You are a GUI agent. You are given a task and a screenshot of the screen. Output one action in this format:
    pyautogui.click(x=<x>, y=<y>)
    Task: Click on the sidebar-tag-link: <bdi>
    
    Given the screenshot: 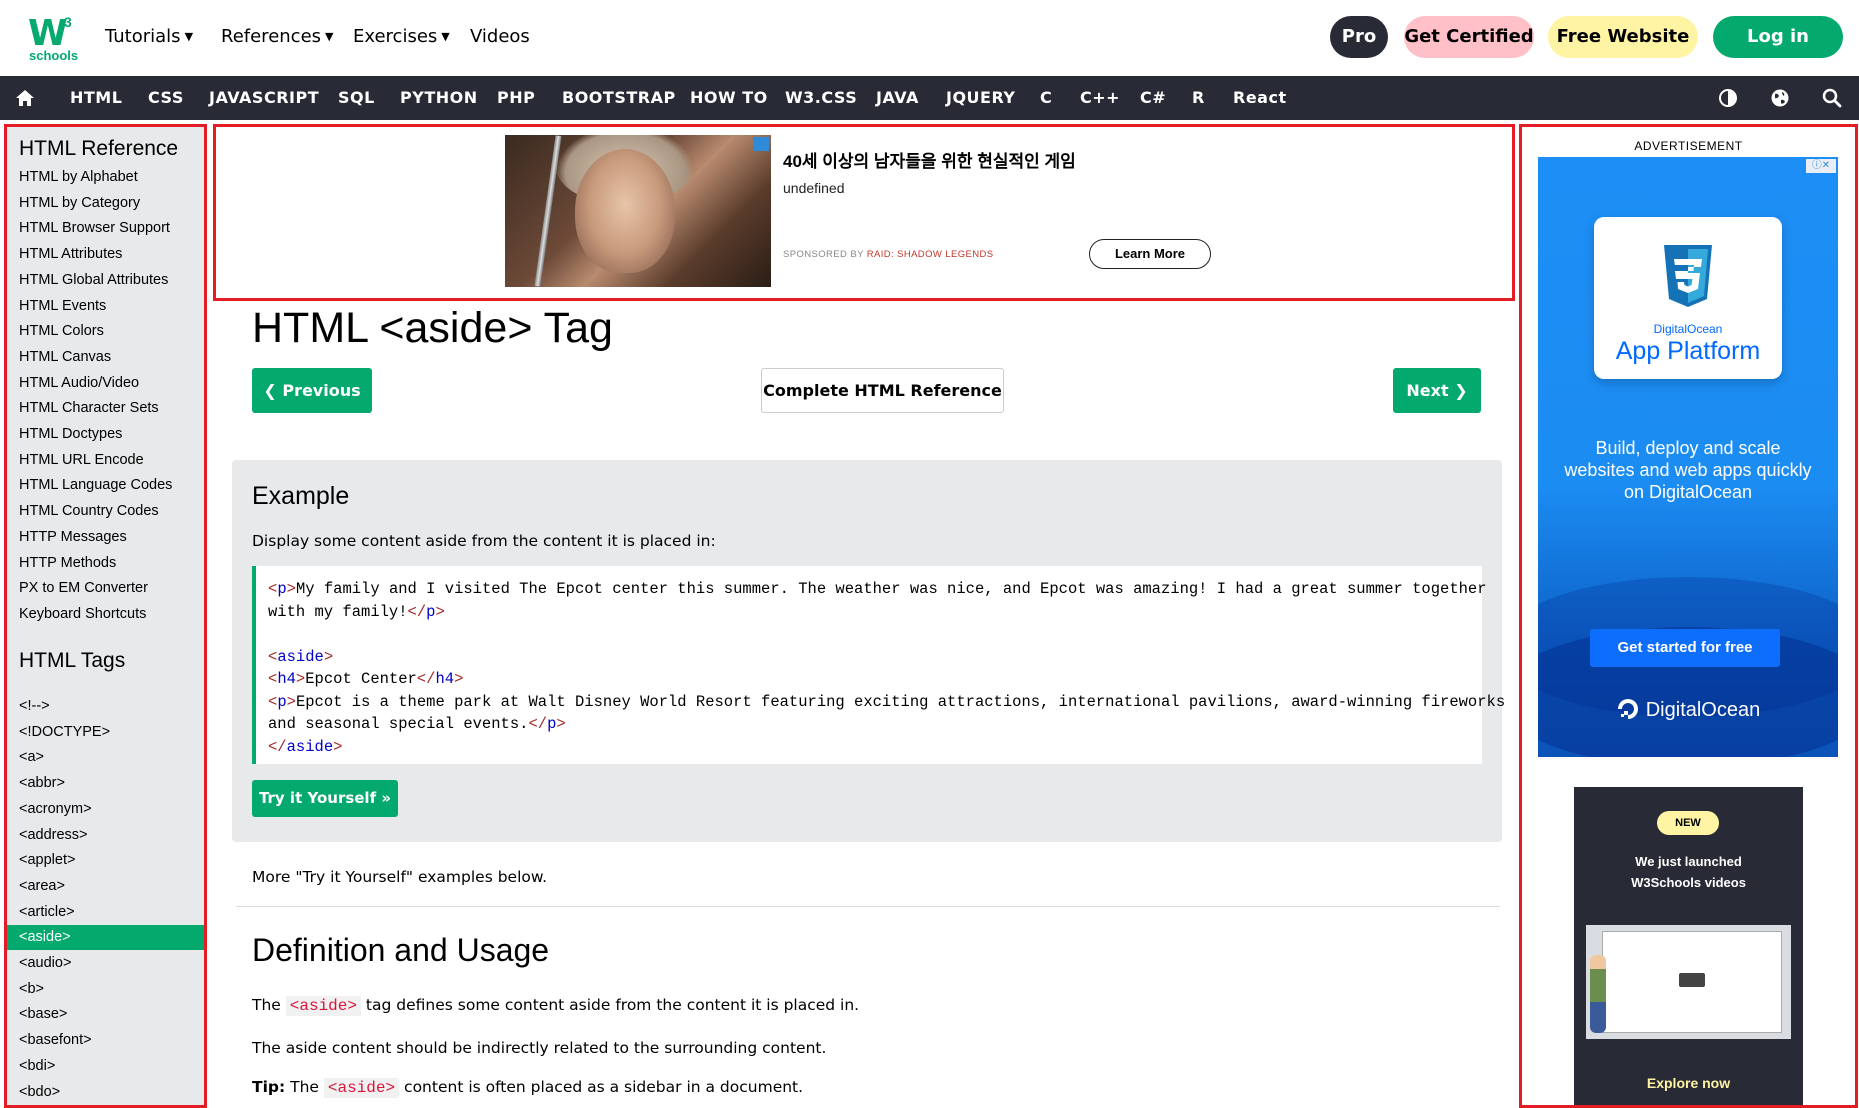 What is the action you would take?
    pyautogui.click(x=105, y=1066)
    